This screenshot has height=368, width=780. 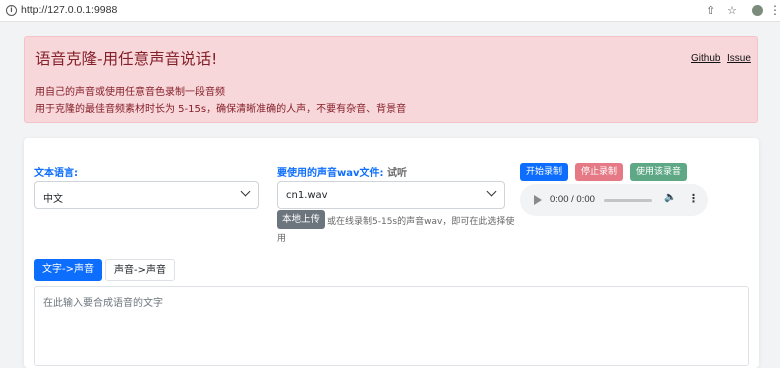 What do you see at coordinates (103, 303) in the screenshot?
I see `text-input-placeholder: 在此输入要合成语音的文字` at bounding box center [103, 303].